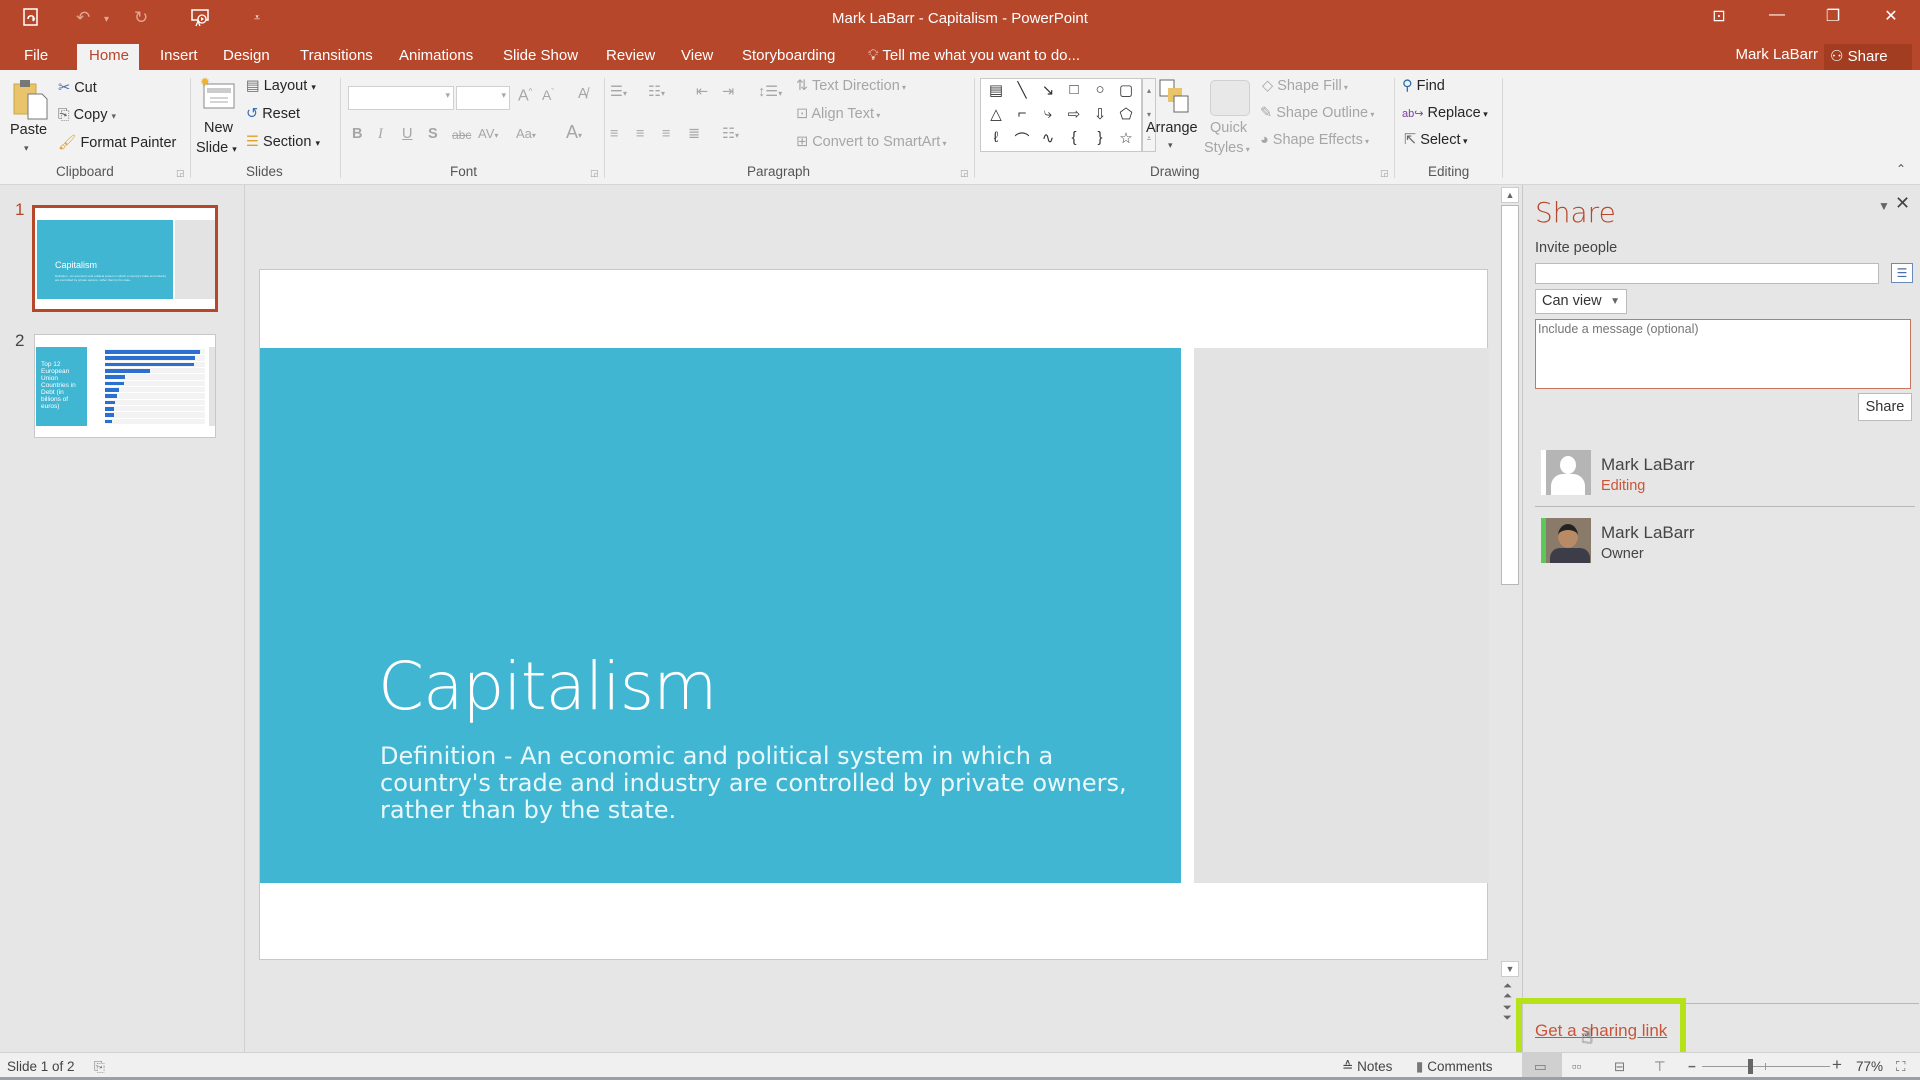 The height and width of the screenshot is (1080, 1920). What do you see at coordinates (336, 57) in the screenshot?
I see `tab-transitions: Transitions` at bounding box center [336, 57].